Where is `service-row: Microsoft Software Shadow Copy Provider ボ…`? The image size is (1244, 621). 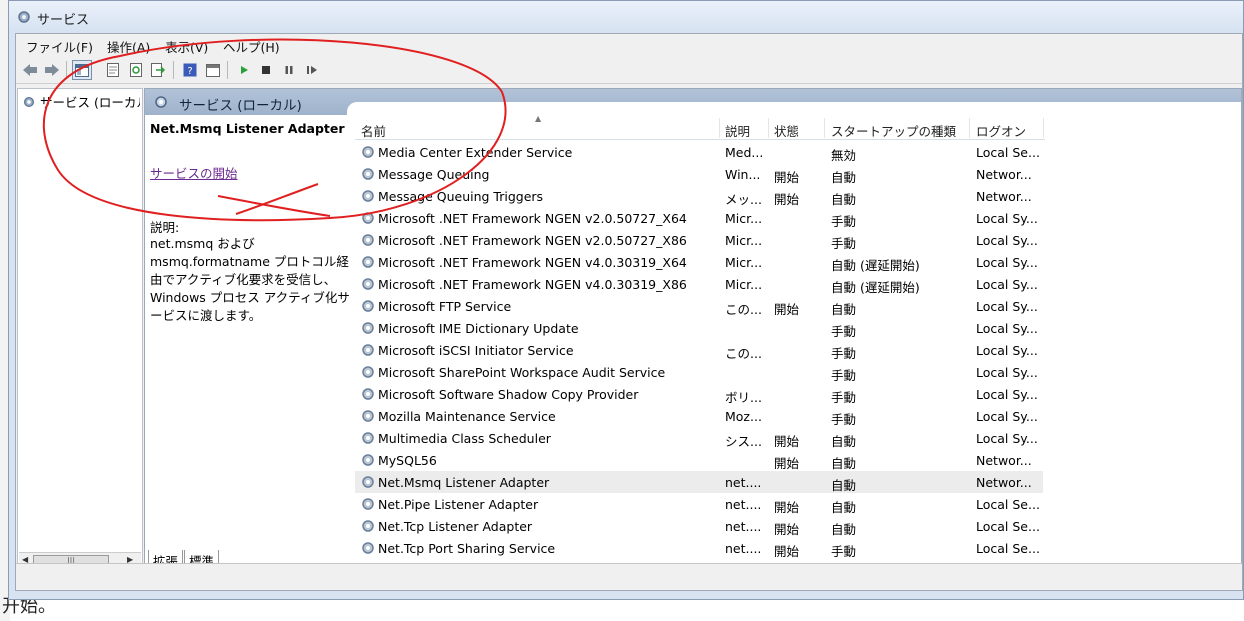
service-row: Microsoft Software Shadow Copy Provider ボ… is located at coordinates (699, 394).